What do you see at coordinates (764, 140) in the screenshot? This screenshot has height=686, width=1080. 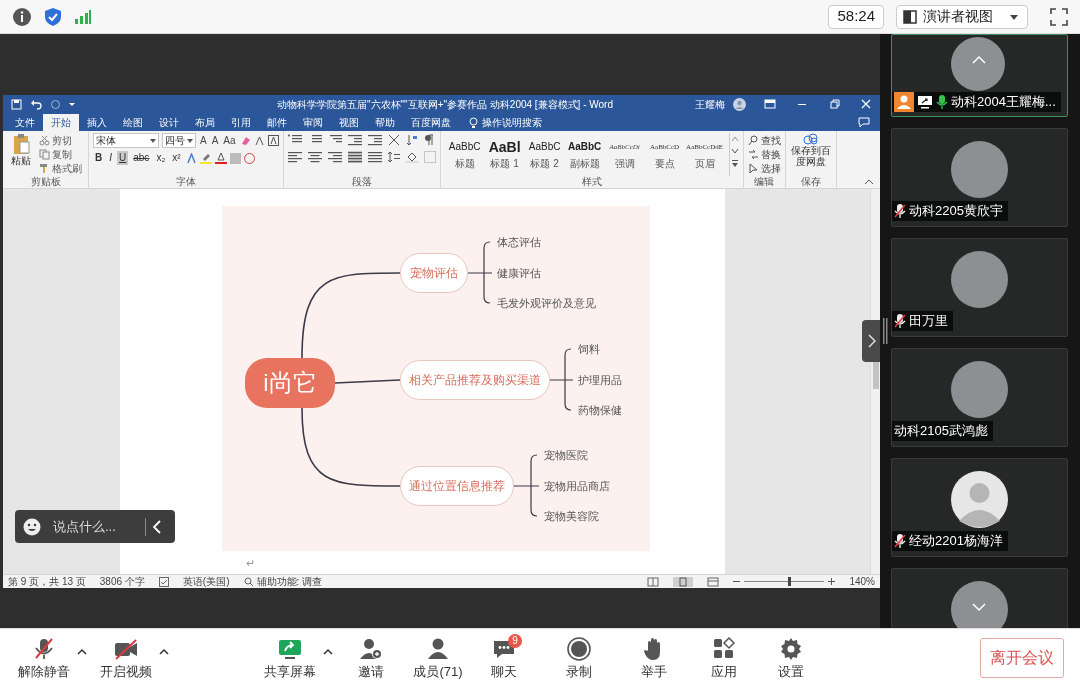 I see `editing-command: 查找` at bounding box center [764, 140].